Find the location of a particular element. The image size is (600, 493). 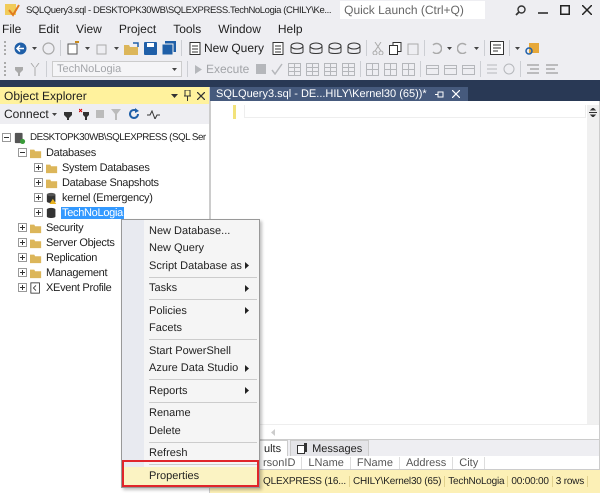

tree-item: Databases is located at coordinates (71, 152).